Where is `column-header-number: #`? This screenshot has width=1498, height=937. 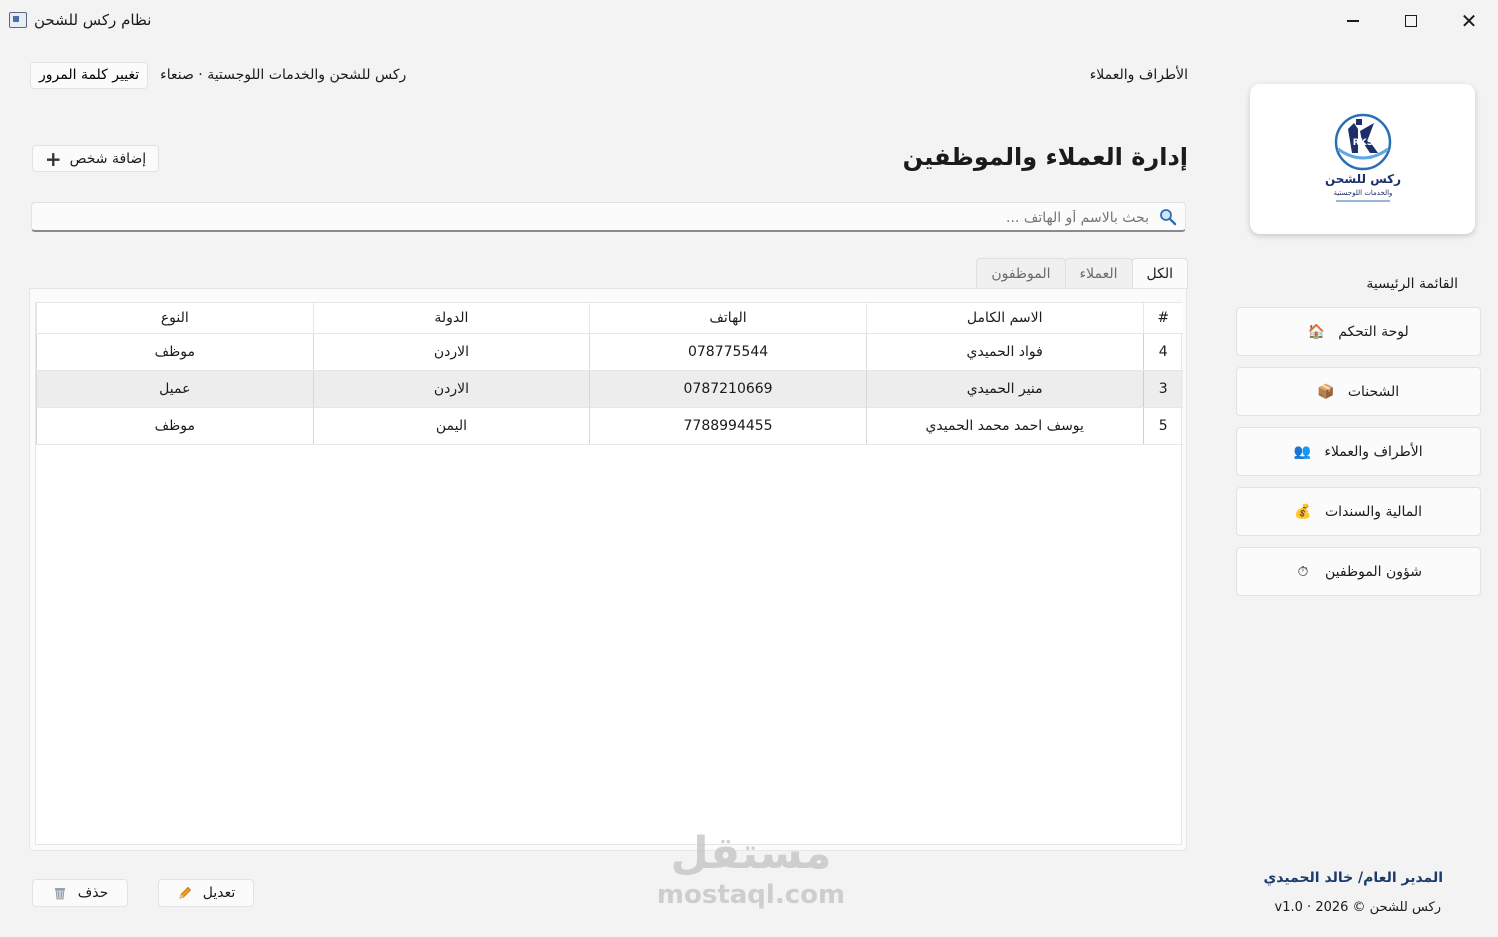
column-header-number: # is located at coordinates (1162, 318).